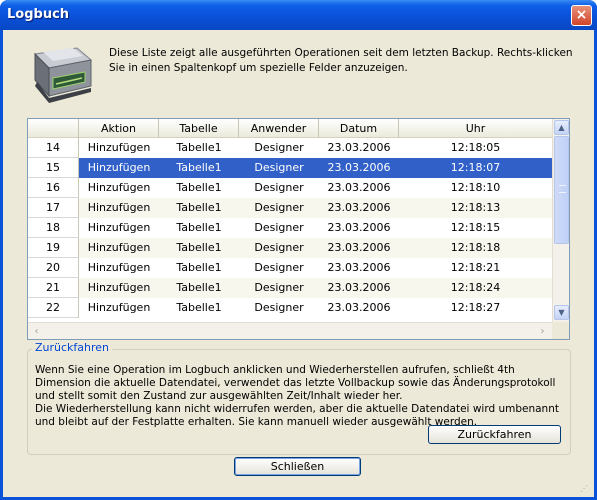 This screenshot has width=597, height=500. I want to click on row-number: 16, so click(53, 188).